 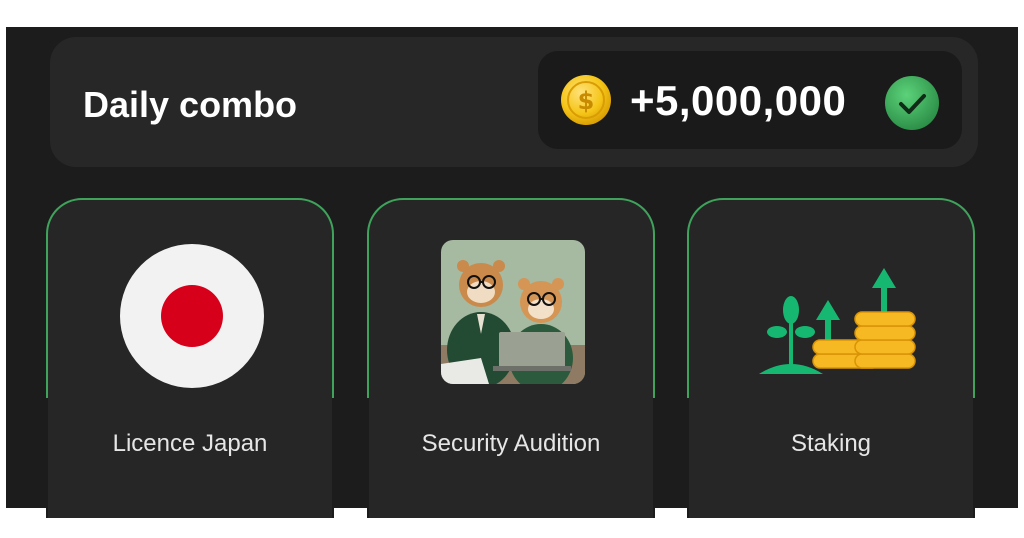 I want to click on card-label: Staking, so click(x=831, y=443).